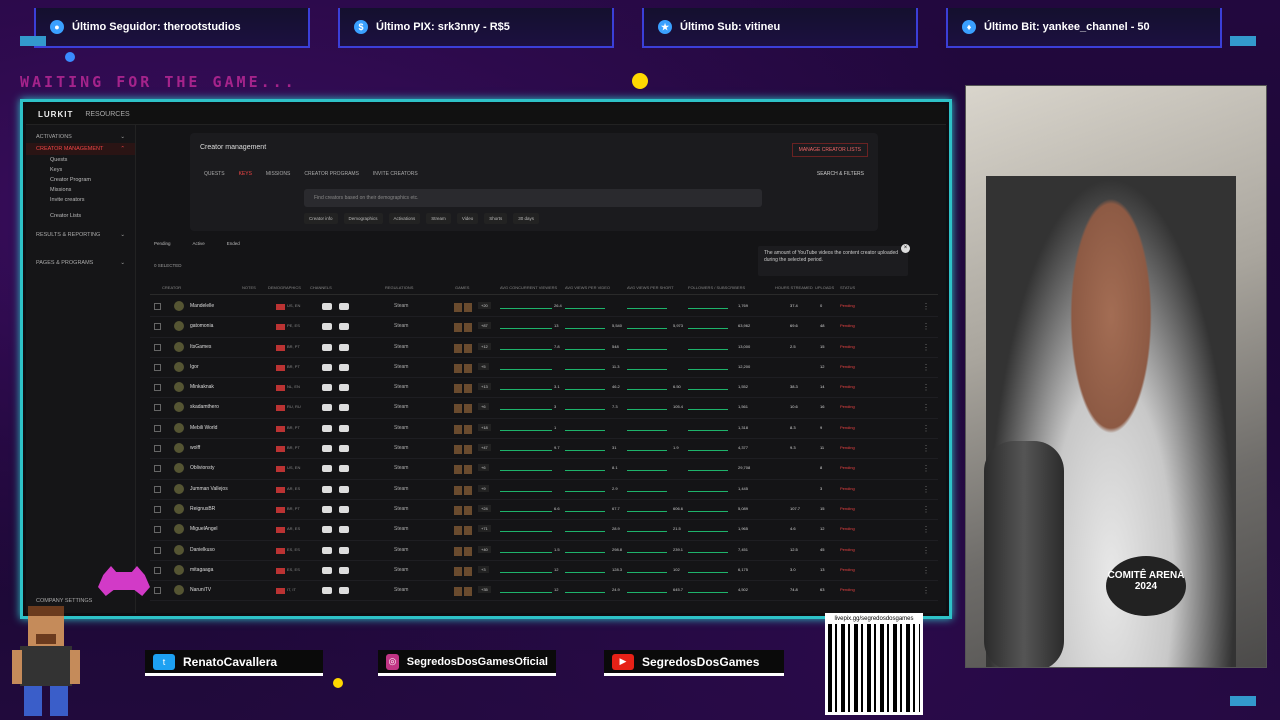 This screenshot has width=1280, height=720. I want to click on column-header: STATUS, so click(847, 287).